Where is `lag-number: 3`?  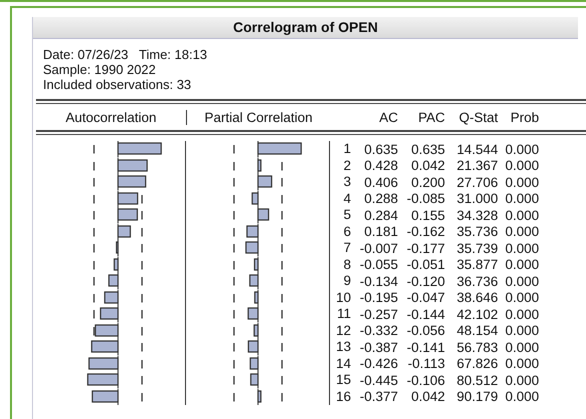 lag-number: 3 is located at coordinates (340, 182).